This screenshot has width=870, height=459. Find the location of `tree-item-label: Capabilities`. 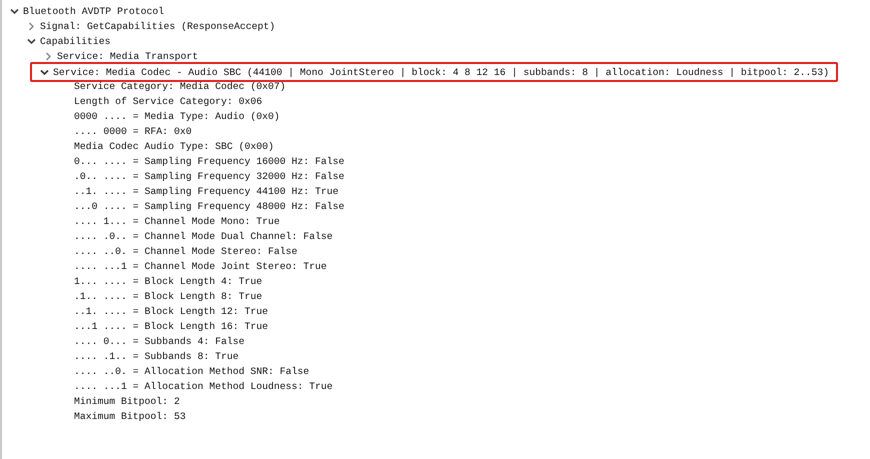

tree-item-label: Capabilities is located at coordinates (75, 41).